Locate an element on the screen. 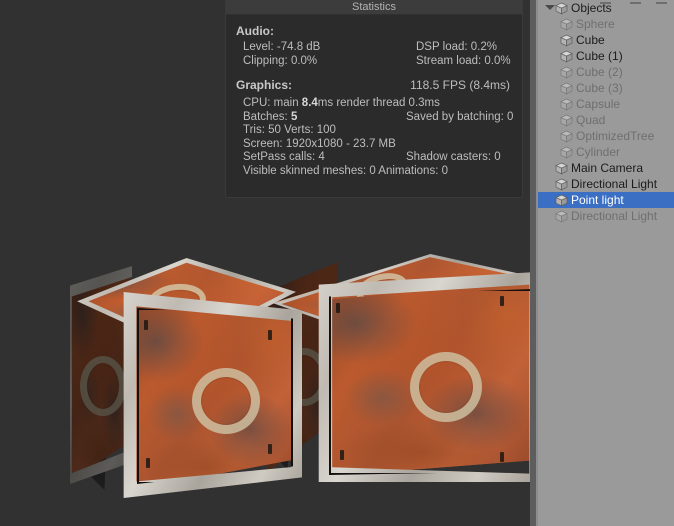 The width and height of the screenshot is (674, 526). hierarchy-item-label: Quad is located at coordinates (591, 120).